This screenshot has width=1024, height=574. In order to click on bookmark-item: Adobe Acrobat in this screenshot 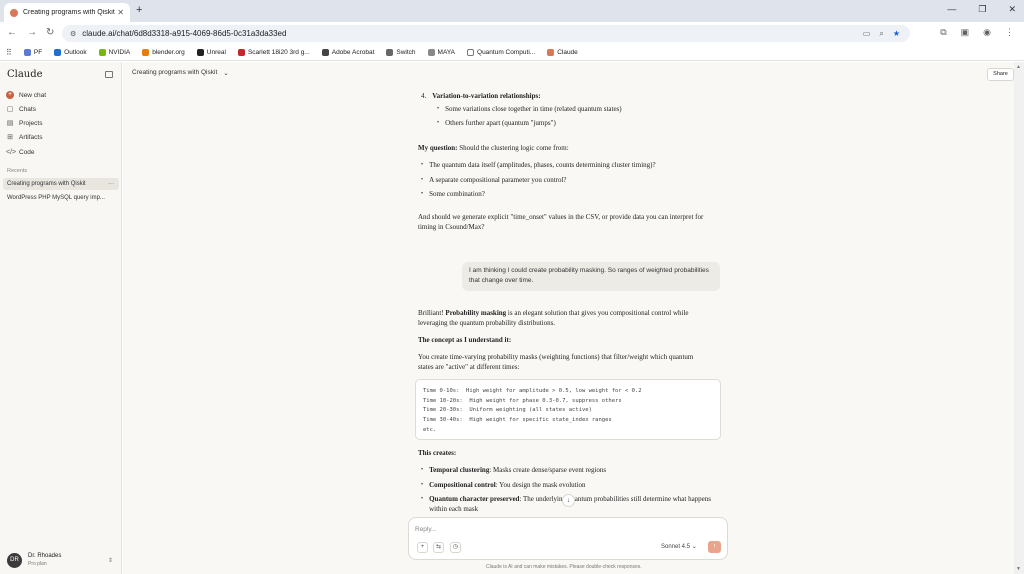, I will do `click(348, 52)`.